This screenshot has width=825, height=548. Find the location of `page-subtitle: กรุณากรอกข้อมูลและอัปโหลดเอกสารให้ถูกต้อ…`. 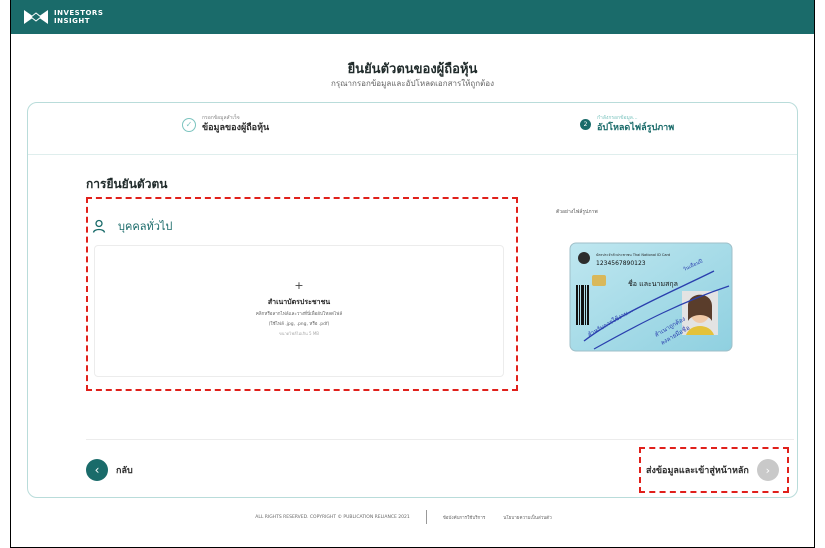

page-subtitle: กรุณากรอกข้อมูลและอัปโหลดเอกสารให้ถูกต้อ… is located at coordinates (412, 83).